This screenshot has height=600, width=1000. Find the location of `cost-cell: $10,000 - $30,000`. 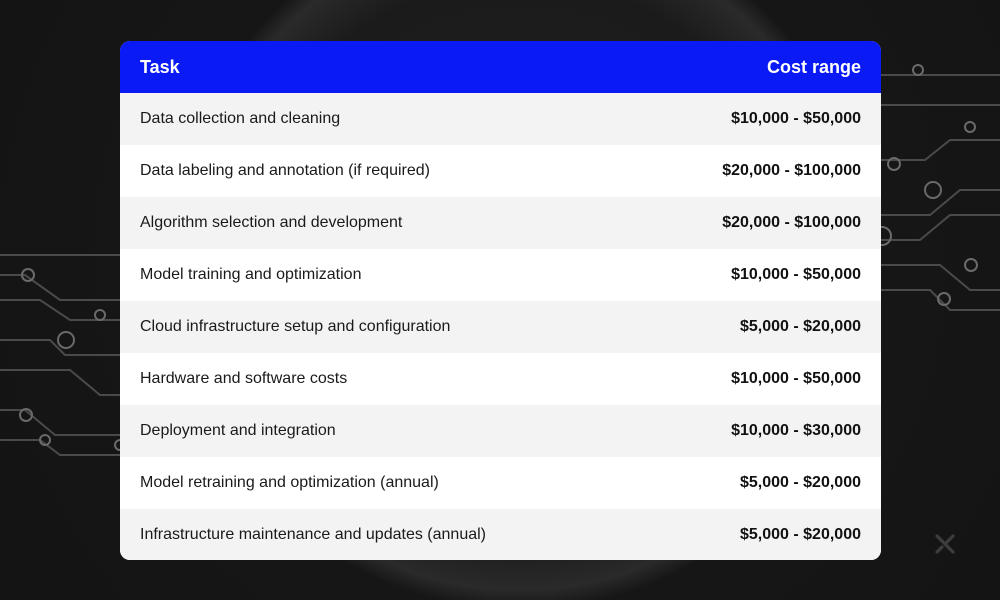

cost-cell: $10,000 - $30,000 is located at coordinates (796, 430).